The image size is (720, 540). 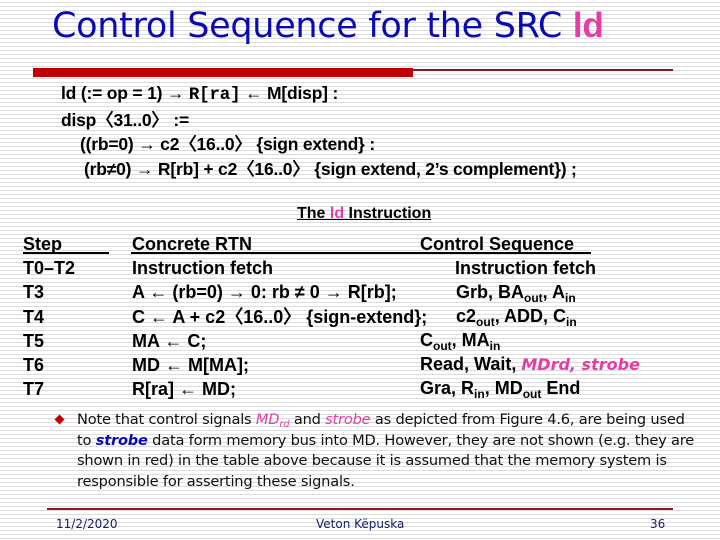 What do you see at coordinates (121, 440) in the screenshot?
I see `note-strobe-emphasis: strobe` at bounding box center [121, 440].